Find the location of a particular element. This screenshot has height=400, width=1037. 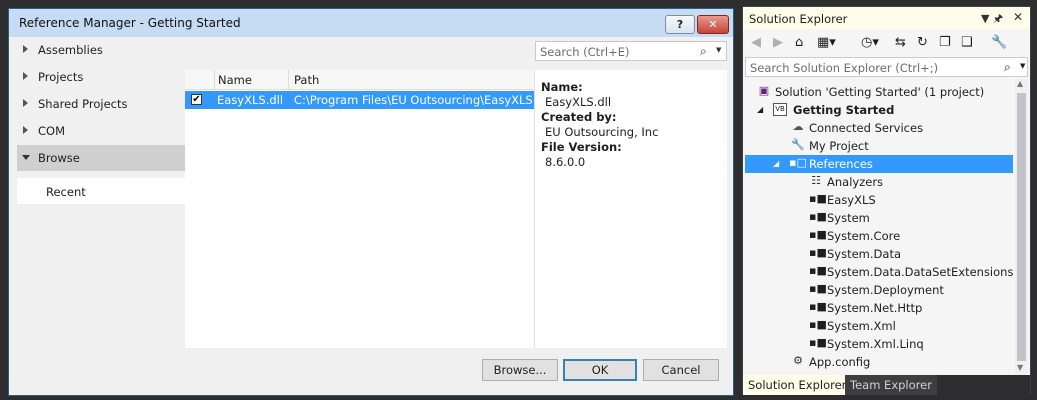

nav-item-label: Projects is located at coordinates (61, 77).